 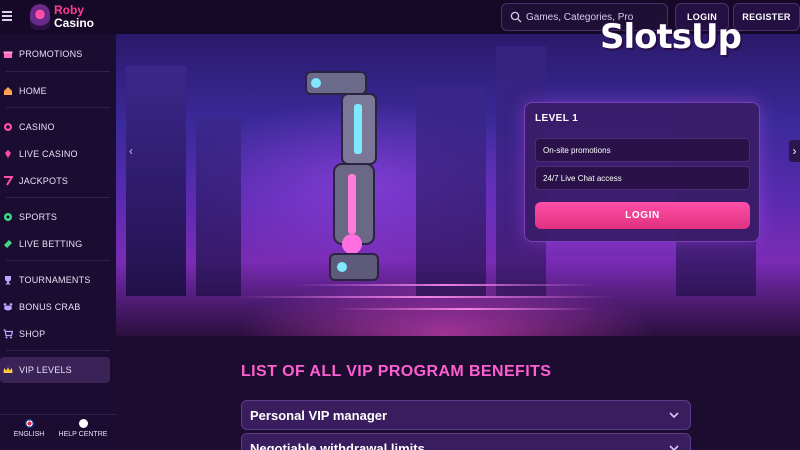 I want to click on benefit-label: Personal VIP manager, so click(x=319, y=415).